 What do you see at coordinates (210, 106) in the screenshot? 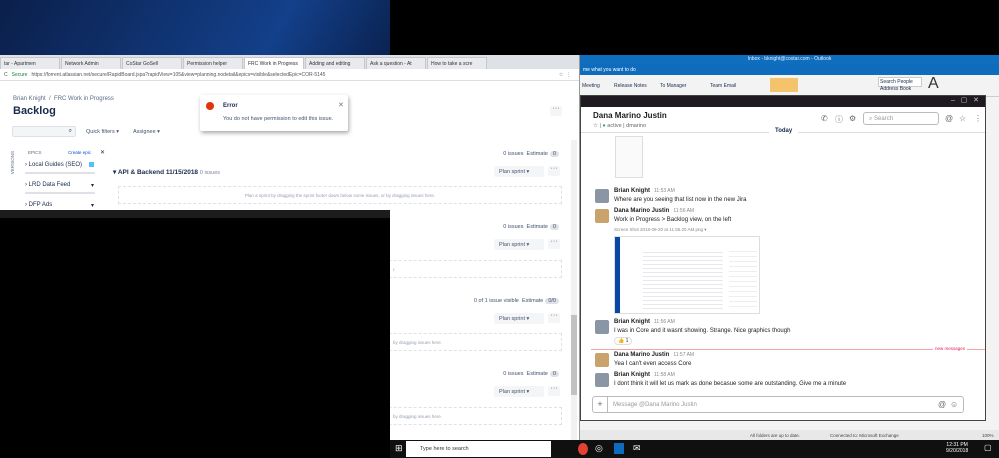
I see `error-icon` at bounding box center [210, 106].